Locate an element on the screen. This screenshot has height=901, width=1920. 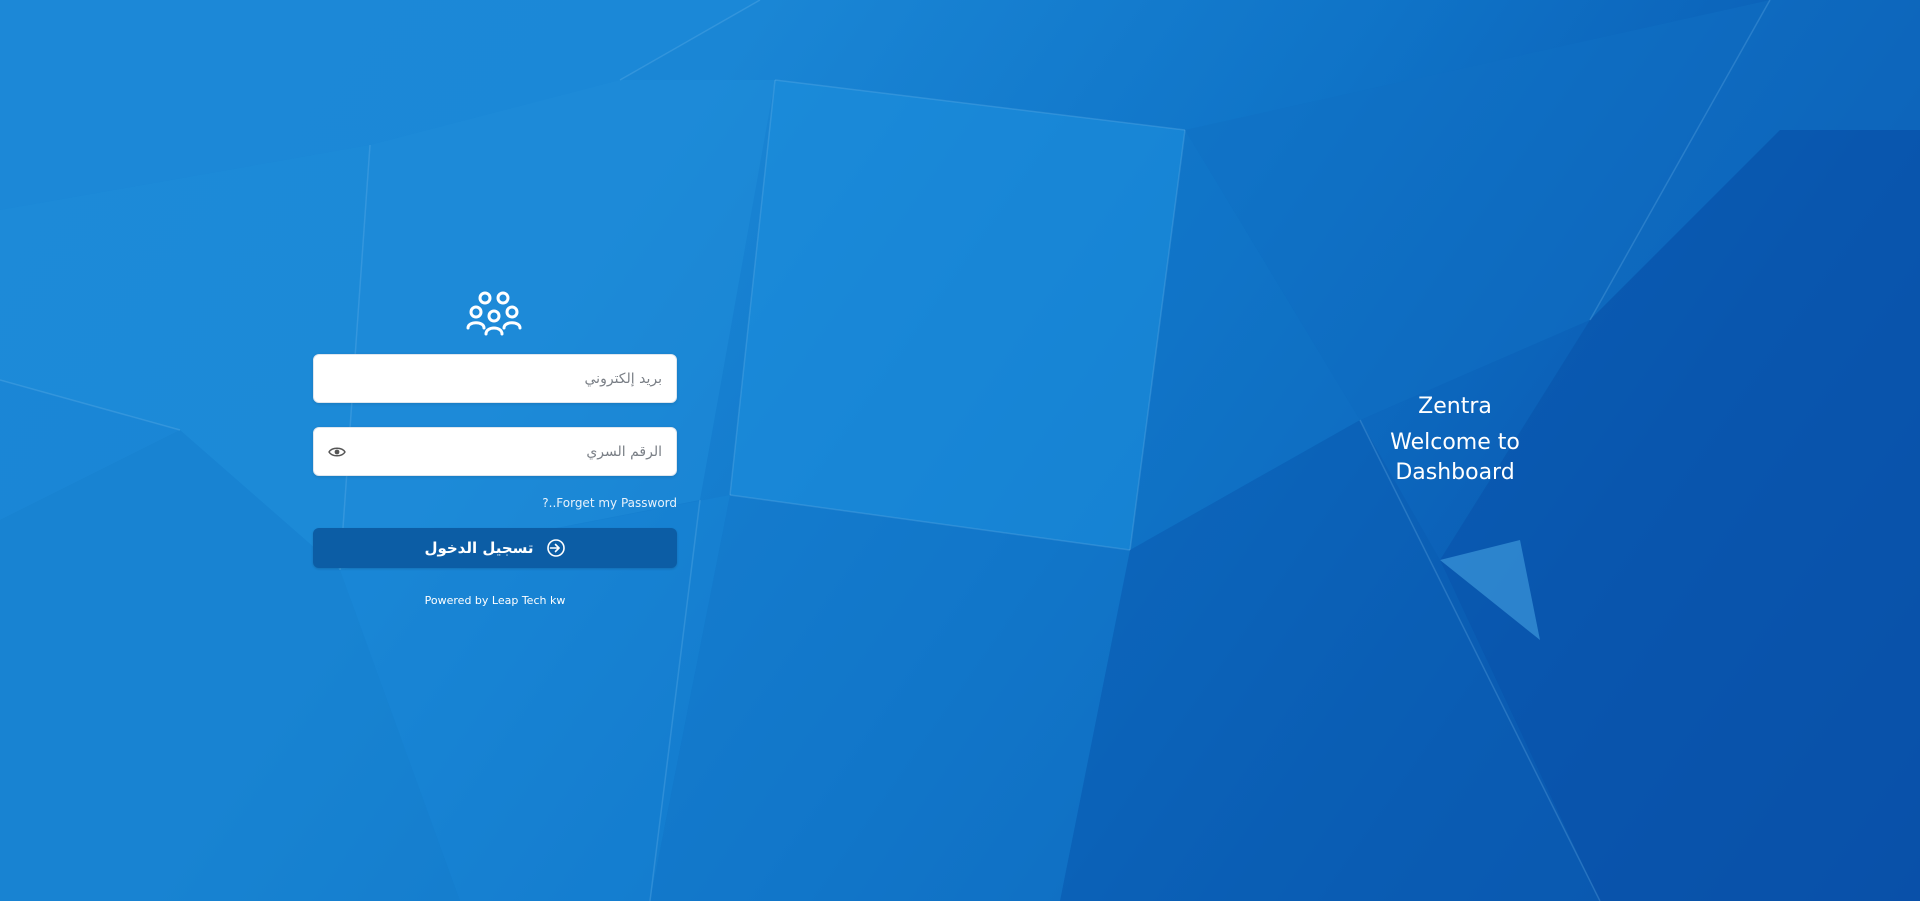
eye-icon is located at coordinates (337, 452).